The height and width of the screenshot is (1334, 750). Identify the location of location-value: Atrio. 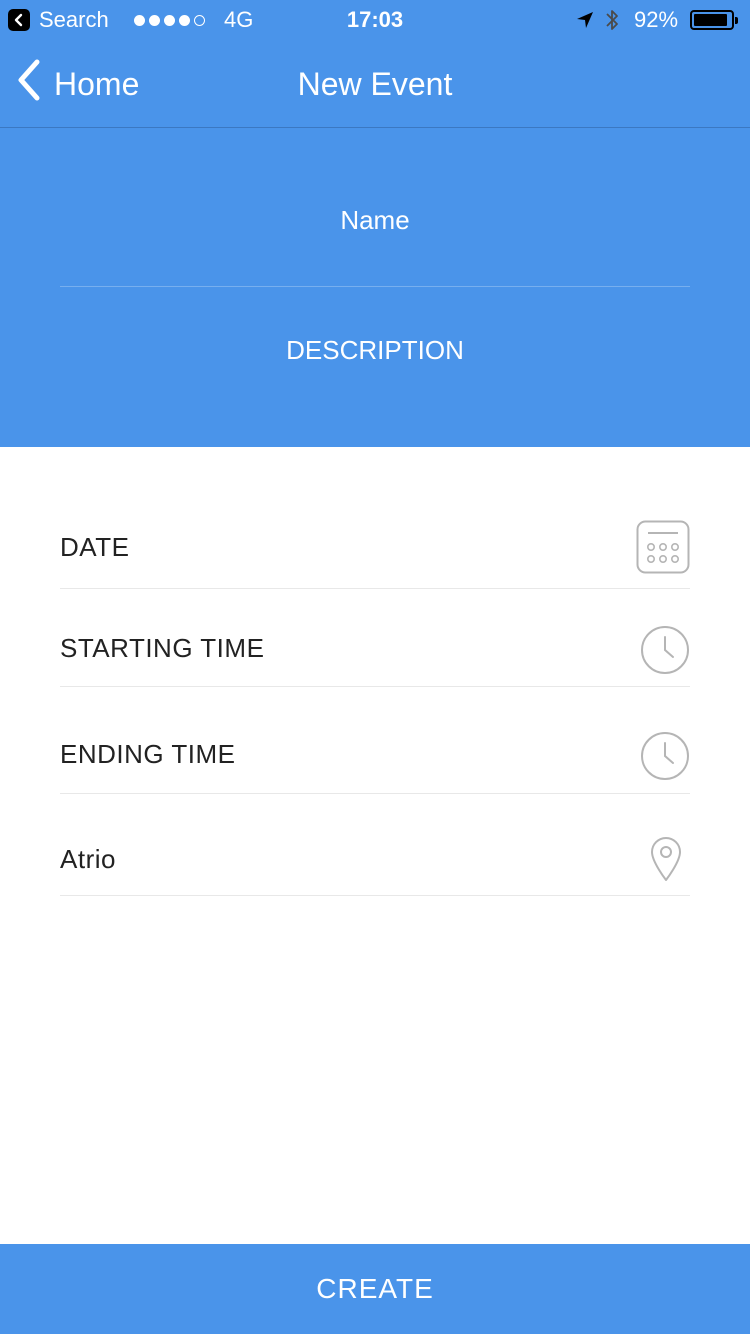
(88, 859).